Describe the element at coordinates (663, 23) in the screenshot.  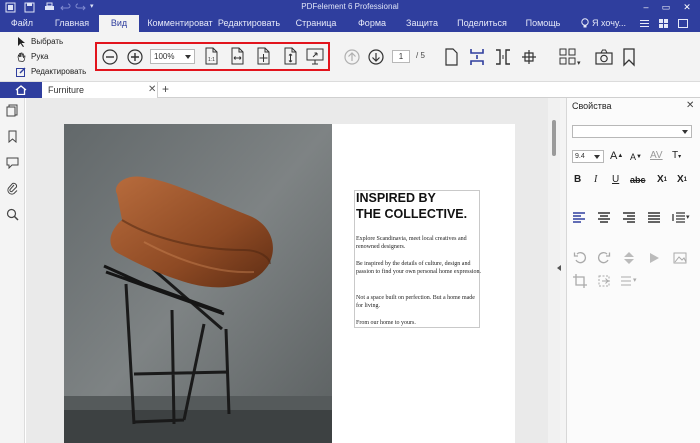
I see `grid-view-icon` at that location.